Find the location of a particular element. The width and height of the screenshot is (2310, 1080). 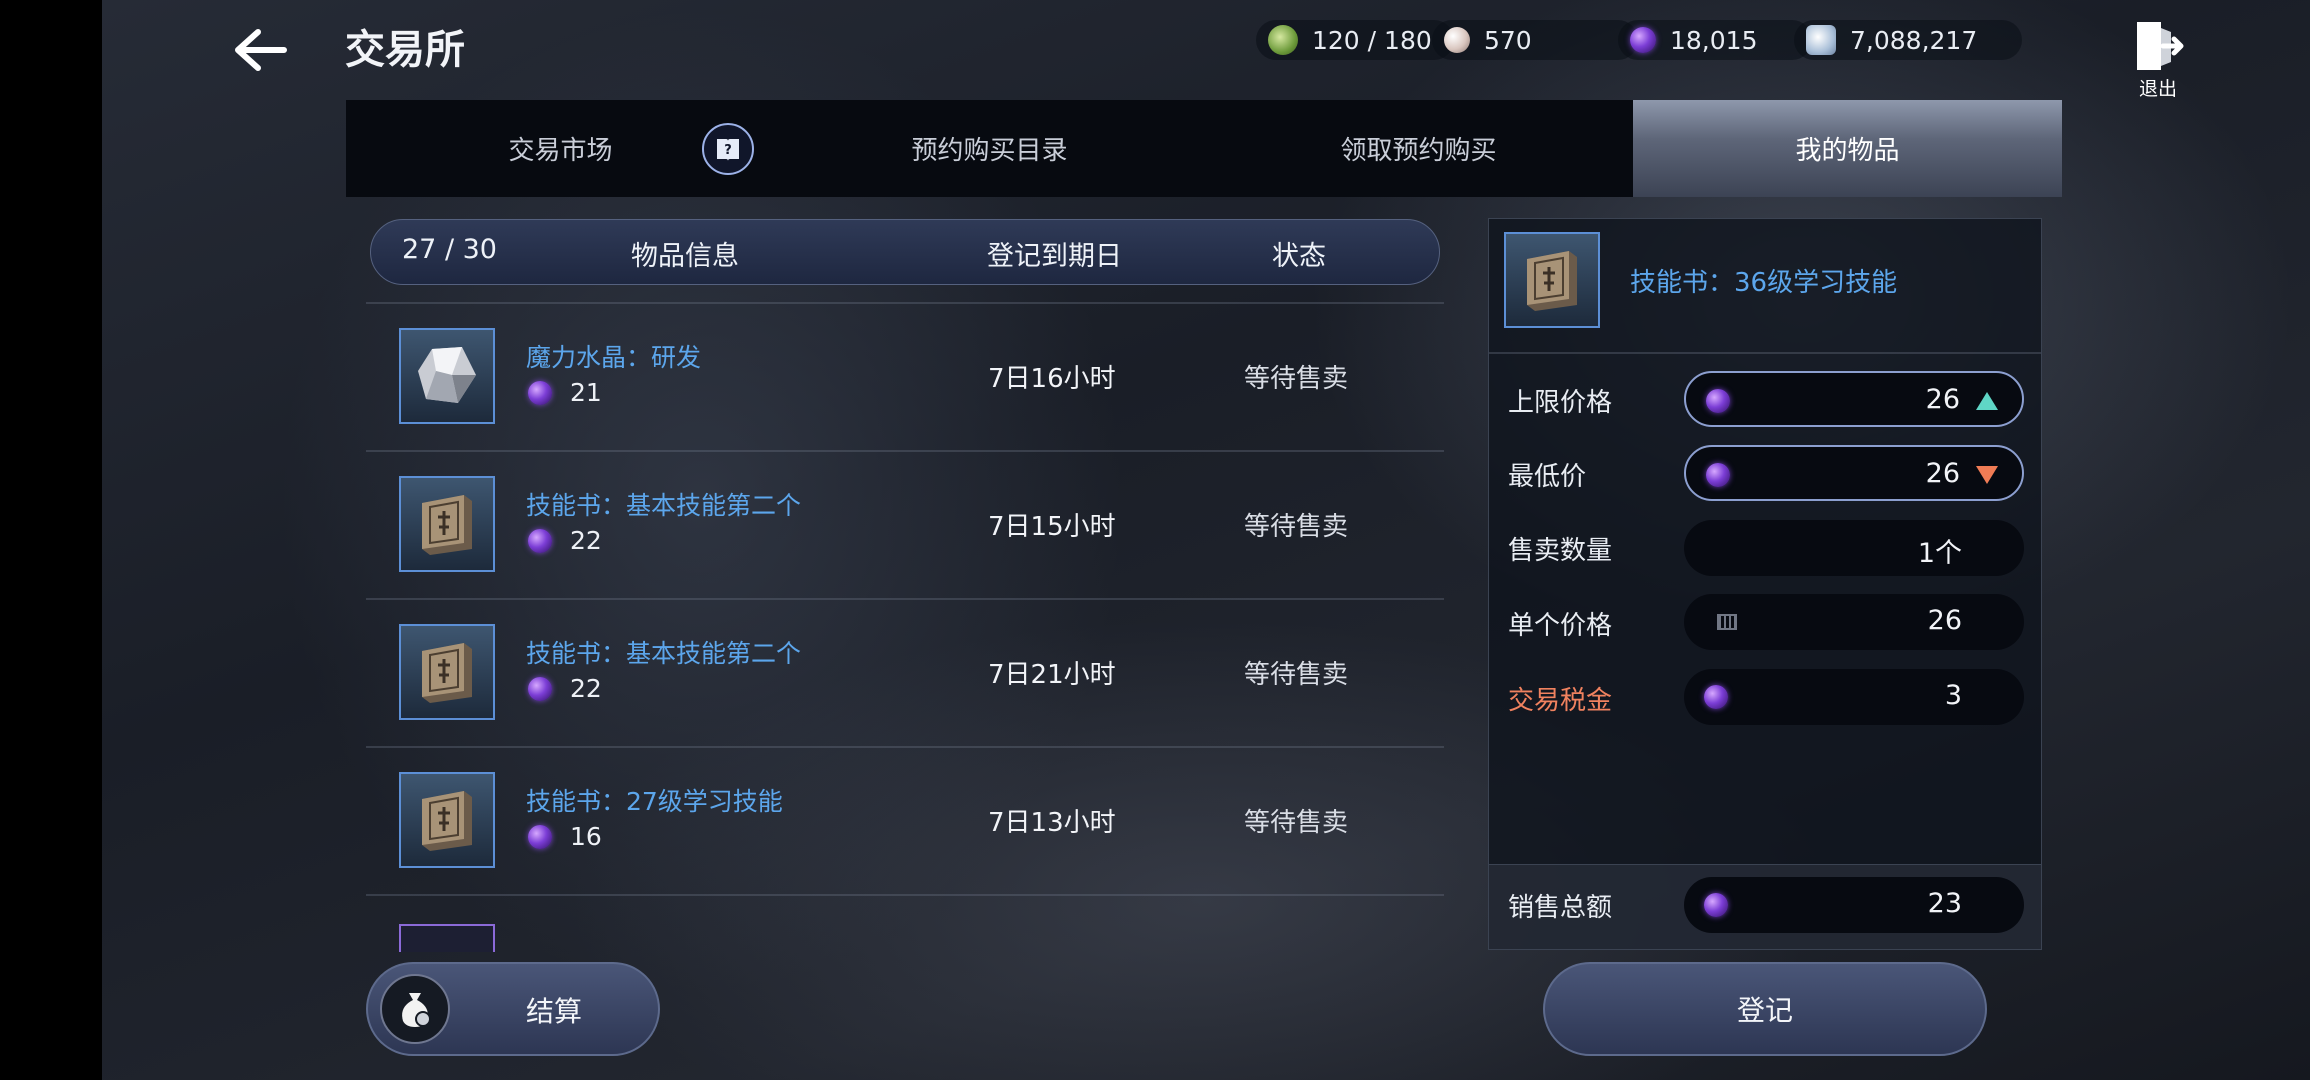

min-price-field: 26 is located at coordinates (1854, 473).